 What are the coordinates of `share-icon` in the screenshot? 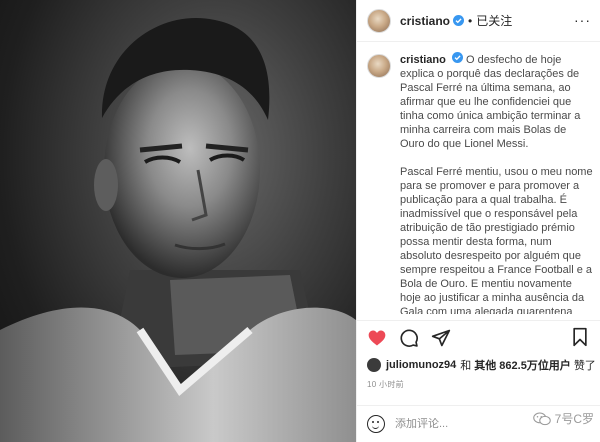 It's located at (441, 338).